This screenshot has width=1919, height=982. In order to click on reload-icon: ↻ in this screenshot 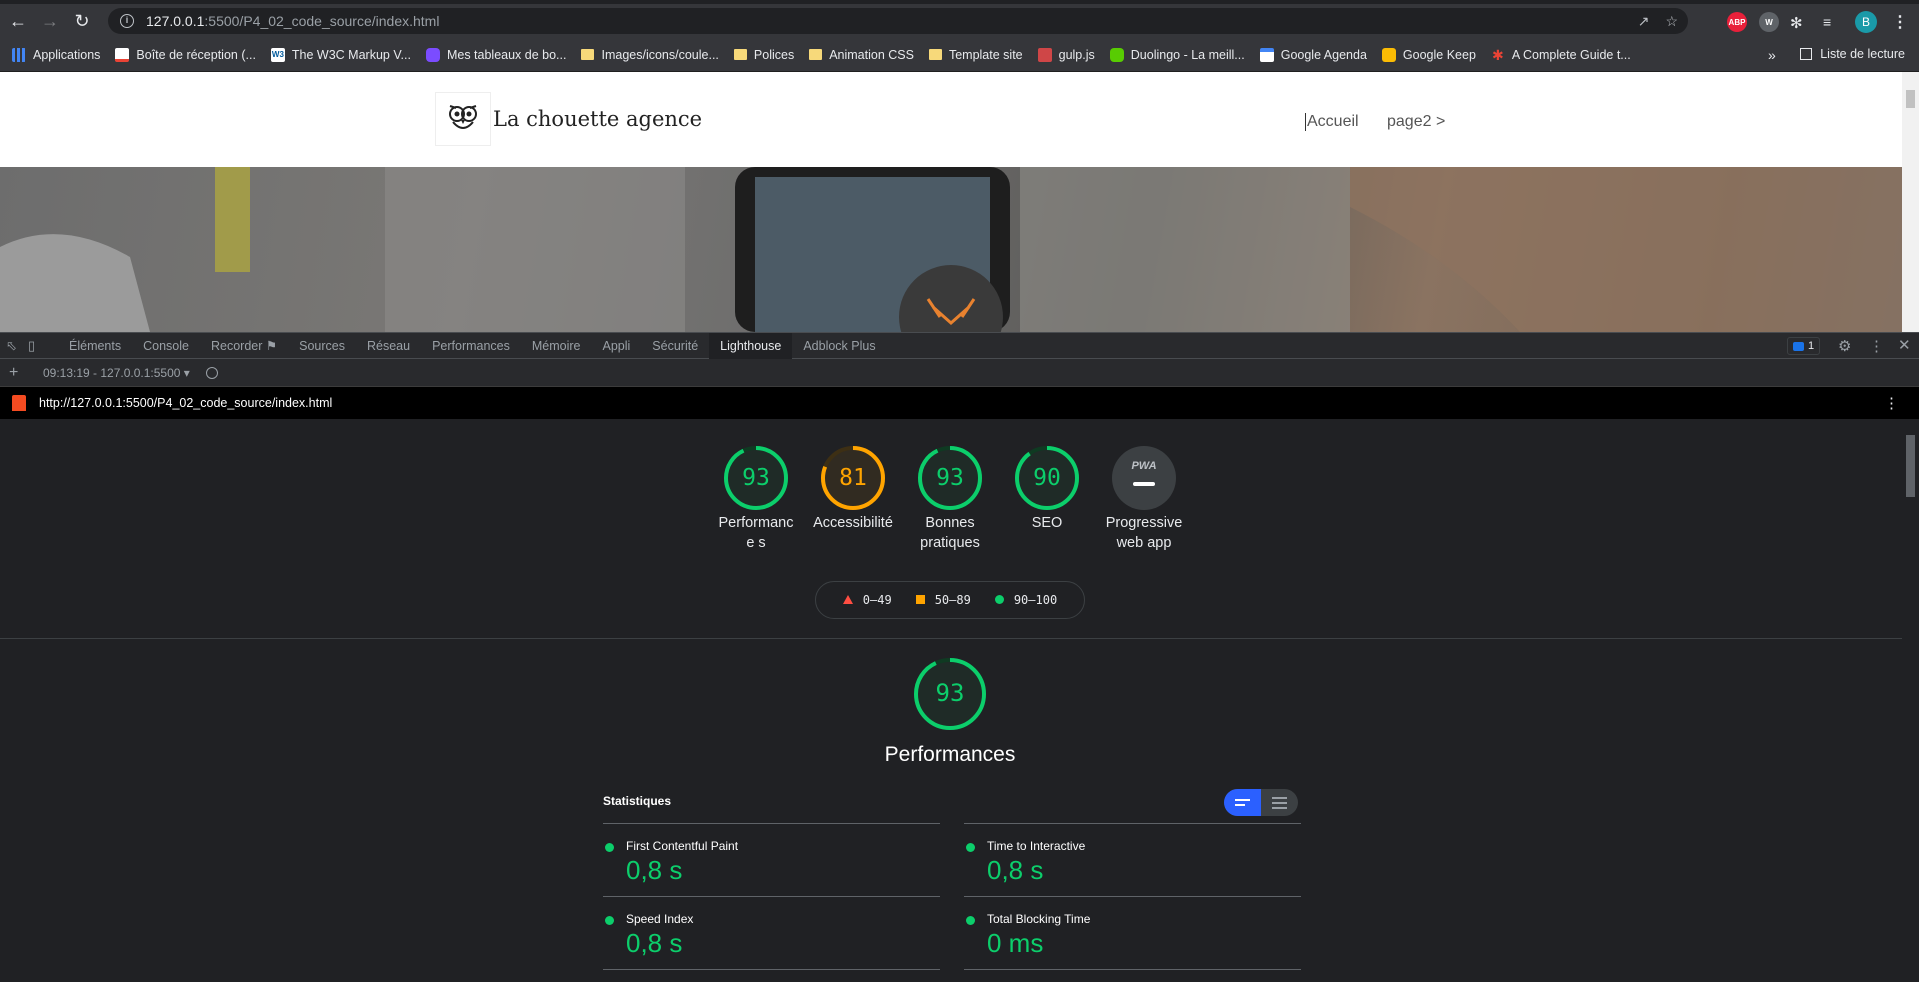, I will do `click(82, 21)`.